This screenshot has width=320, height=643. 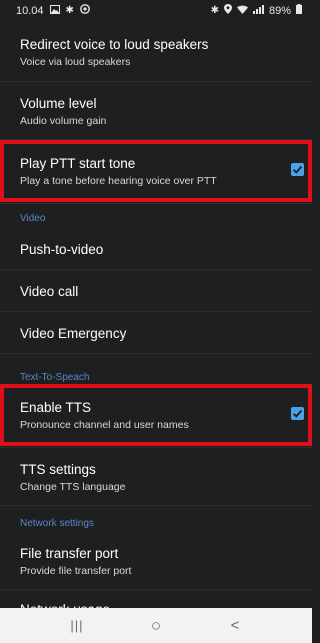 What do you see at coordinates (63, 121) in the screenshot?
I see `setting-summary: Audio volume gain` at bounding box center [63, 121].